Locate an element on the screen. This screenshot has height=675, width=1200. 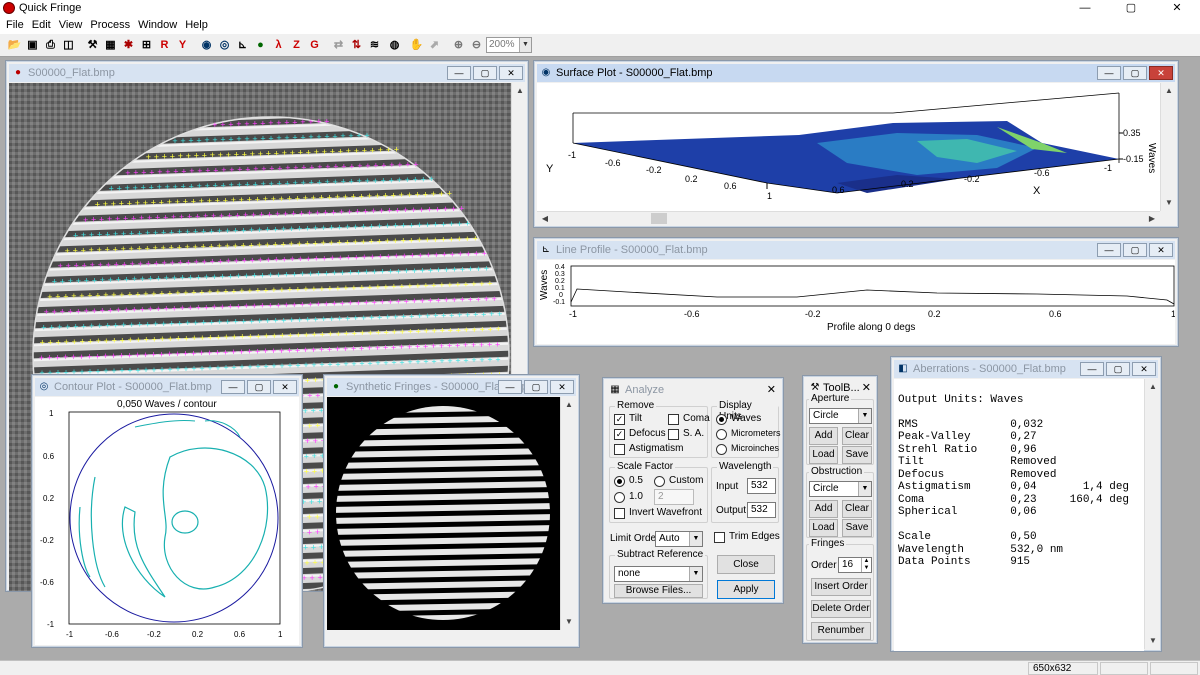
image-maximize-button: ▢ is located at coordinates (485, 73).